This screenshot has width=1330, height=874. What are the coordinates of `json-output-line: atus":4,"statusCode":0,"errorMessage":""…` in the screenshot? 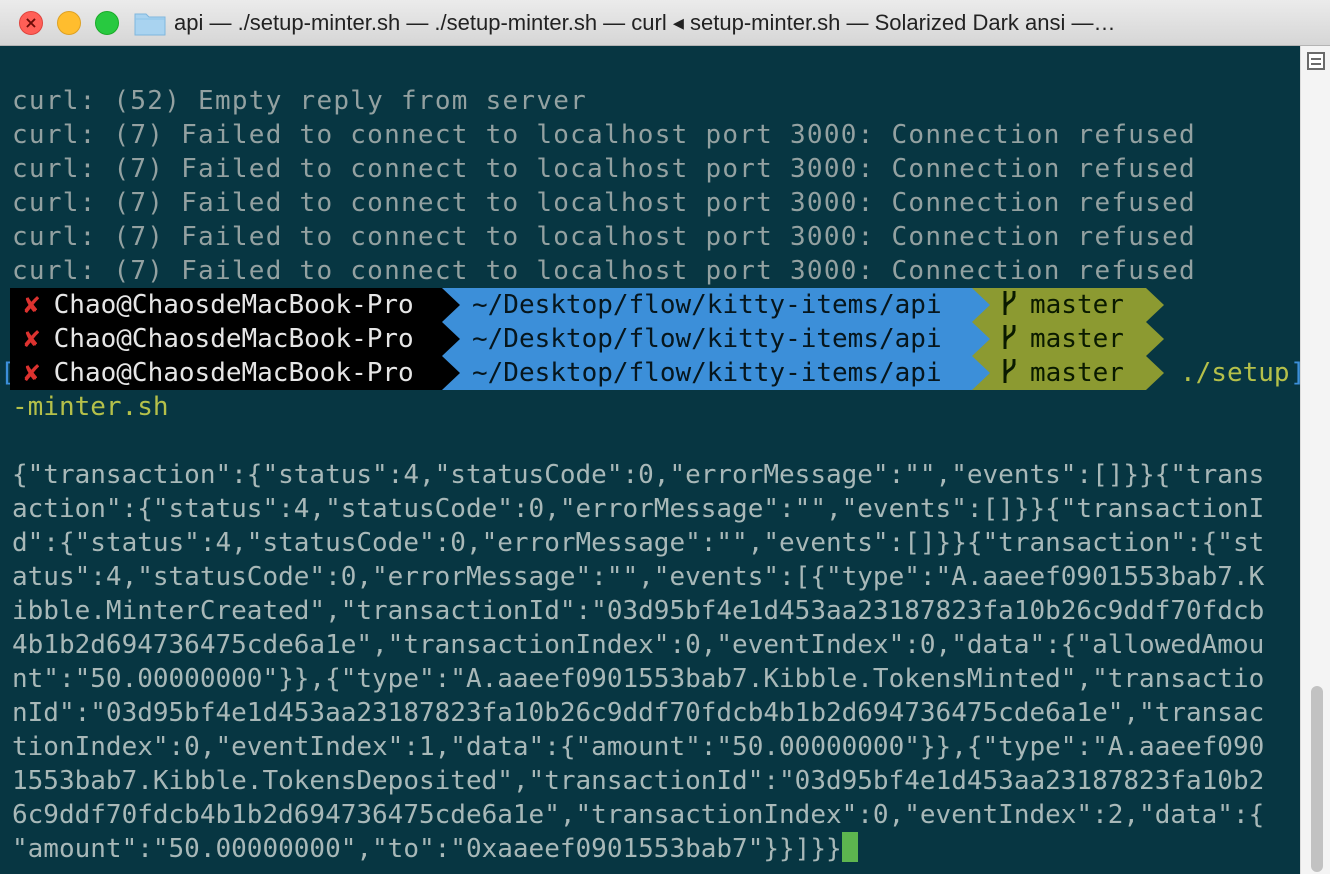 It's located at (638, 577).